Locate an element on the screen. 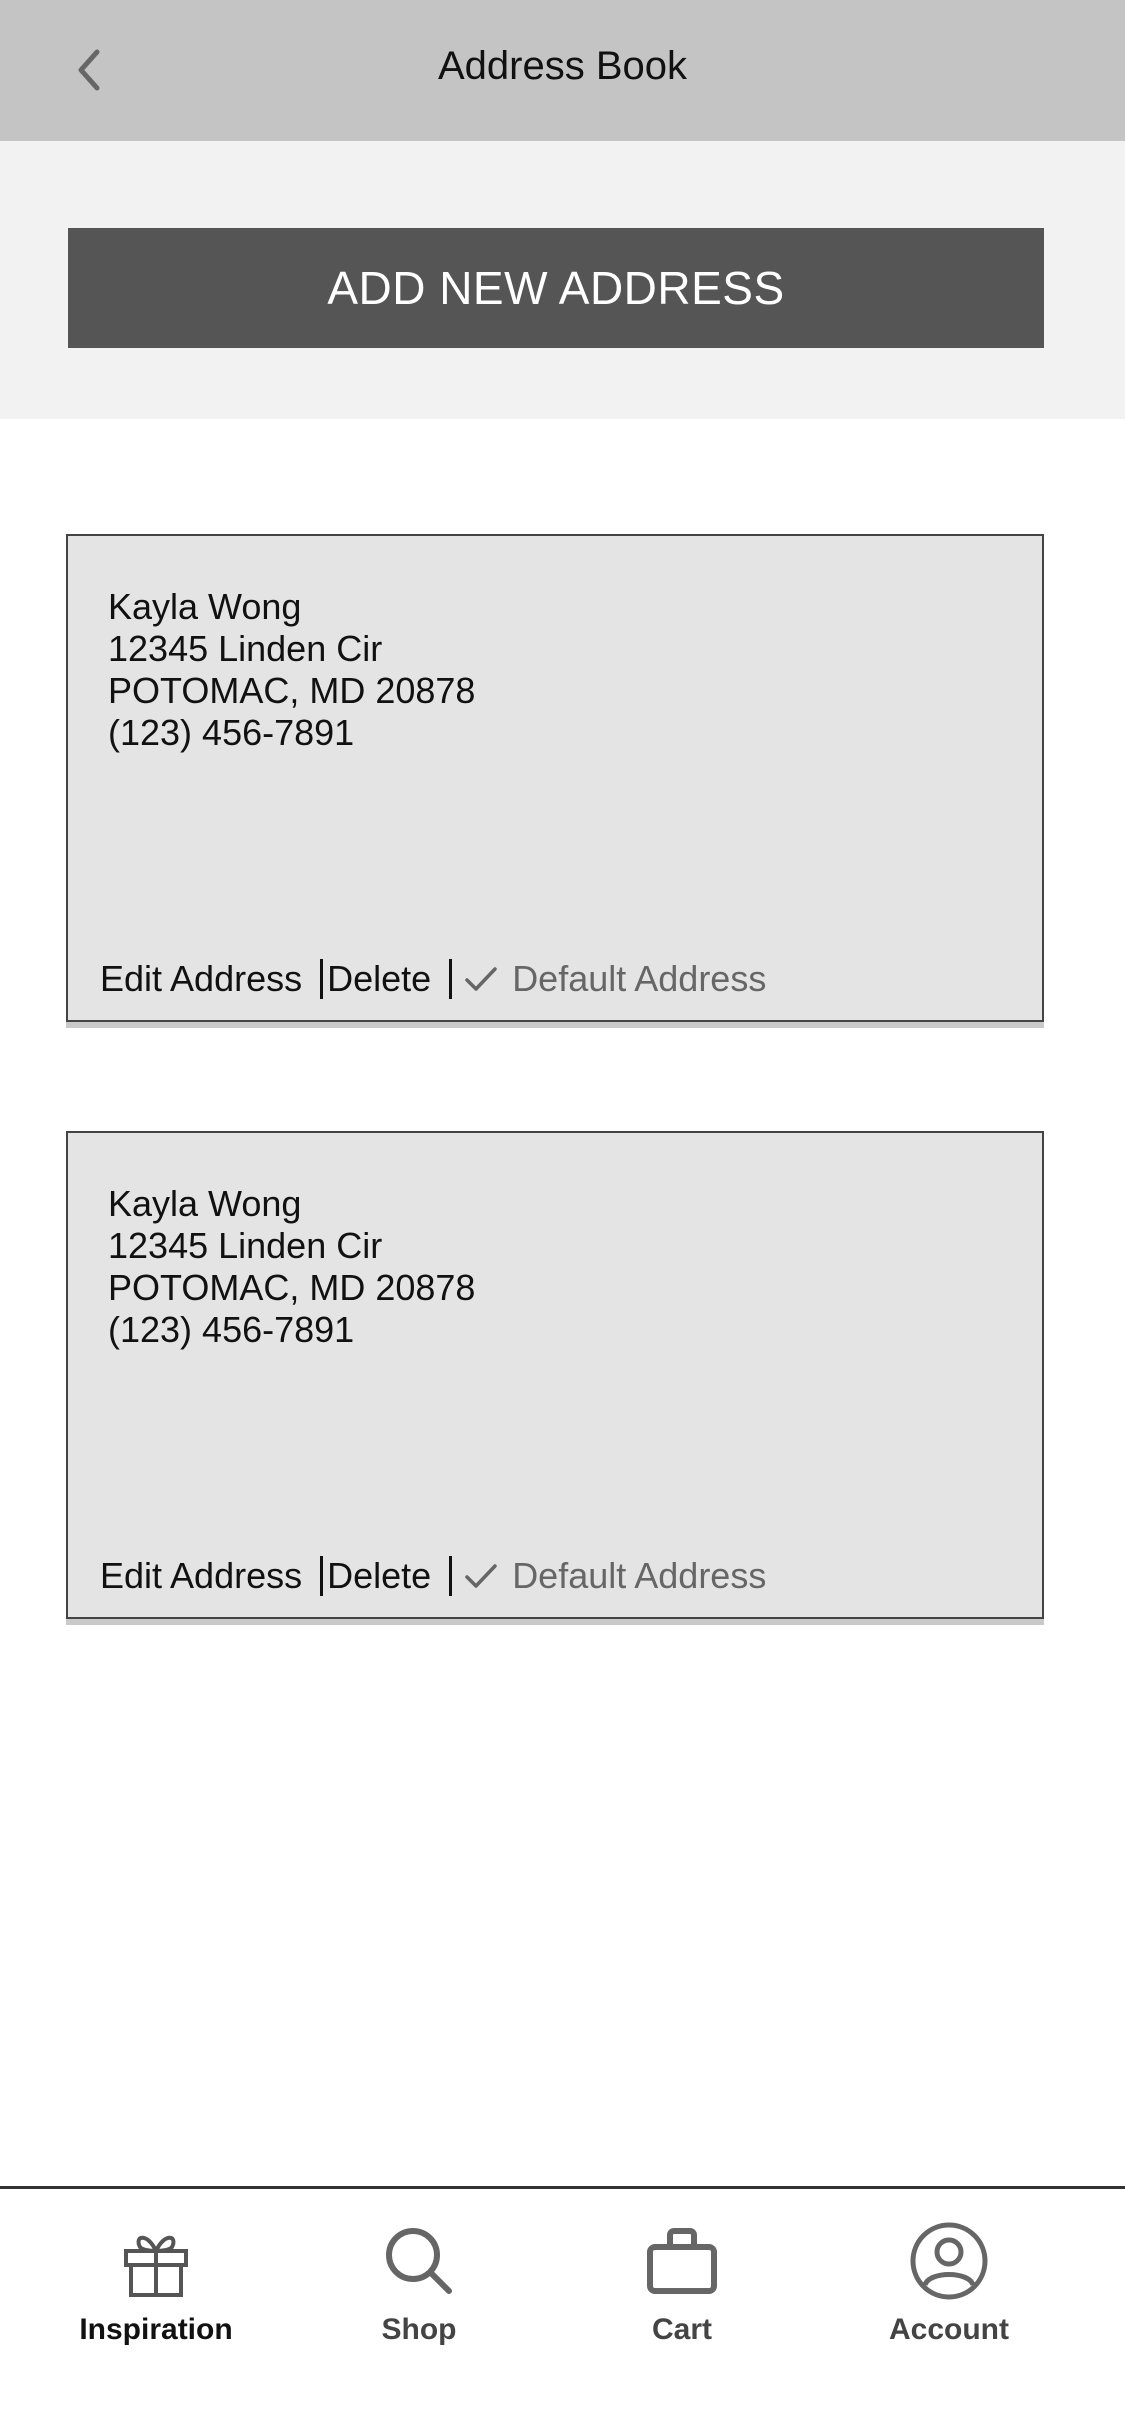 This screenshot has height=2436, width=1125. tab-cart: Cart is located at coordinates (682, 2289).